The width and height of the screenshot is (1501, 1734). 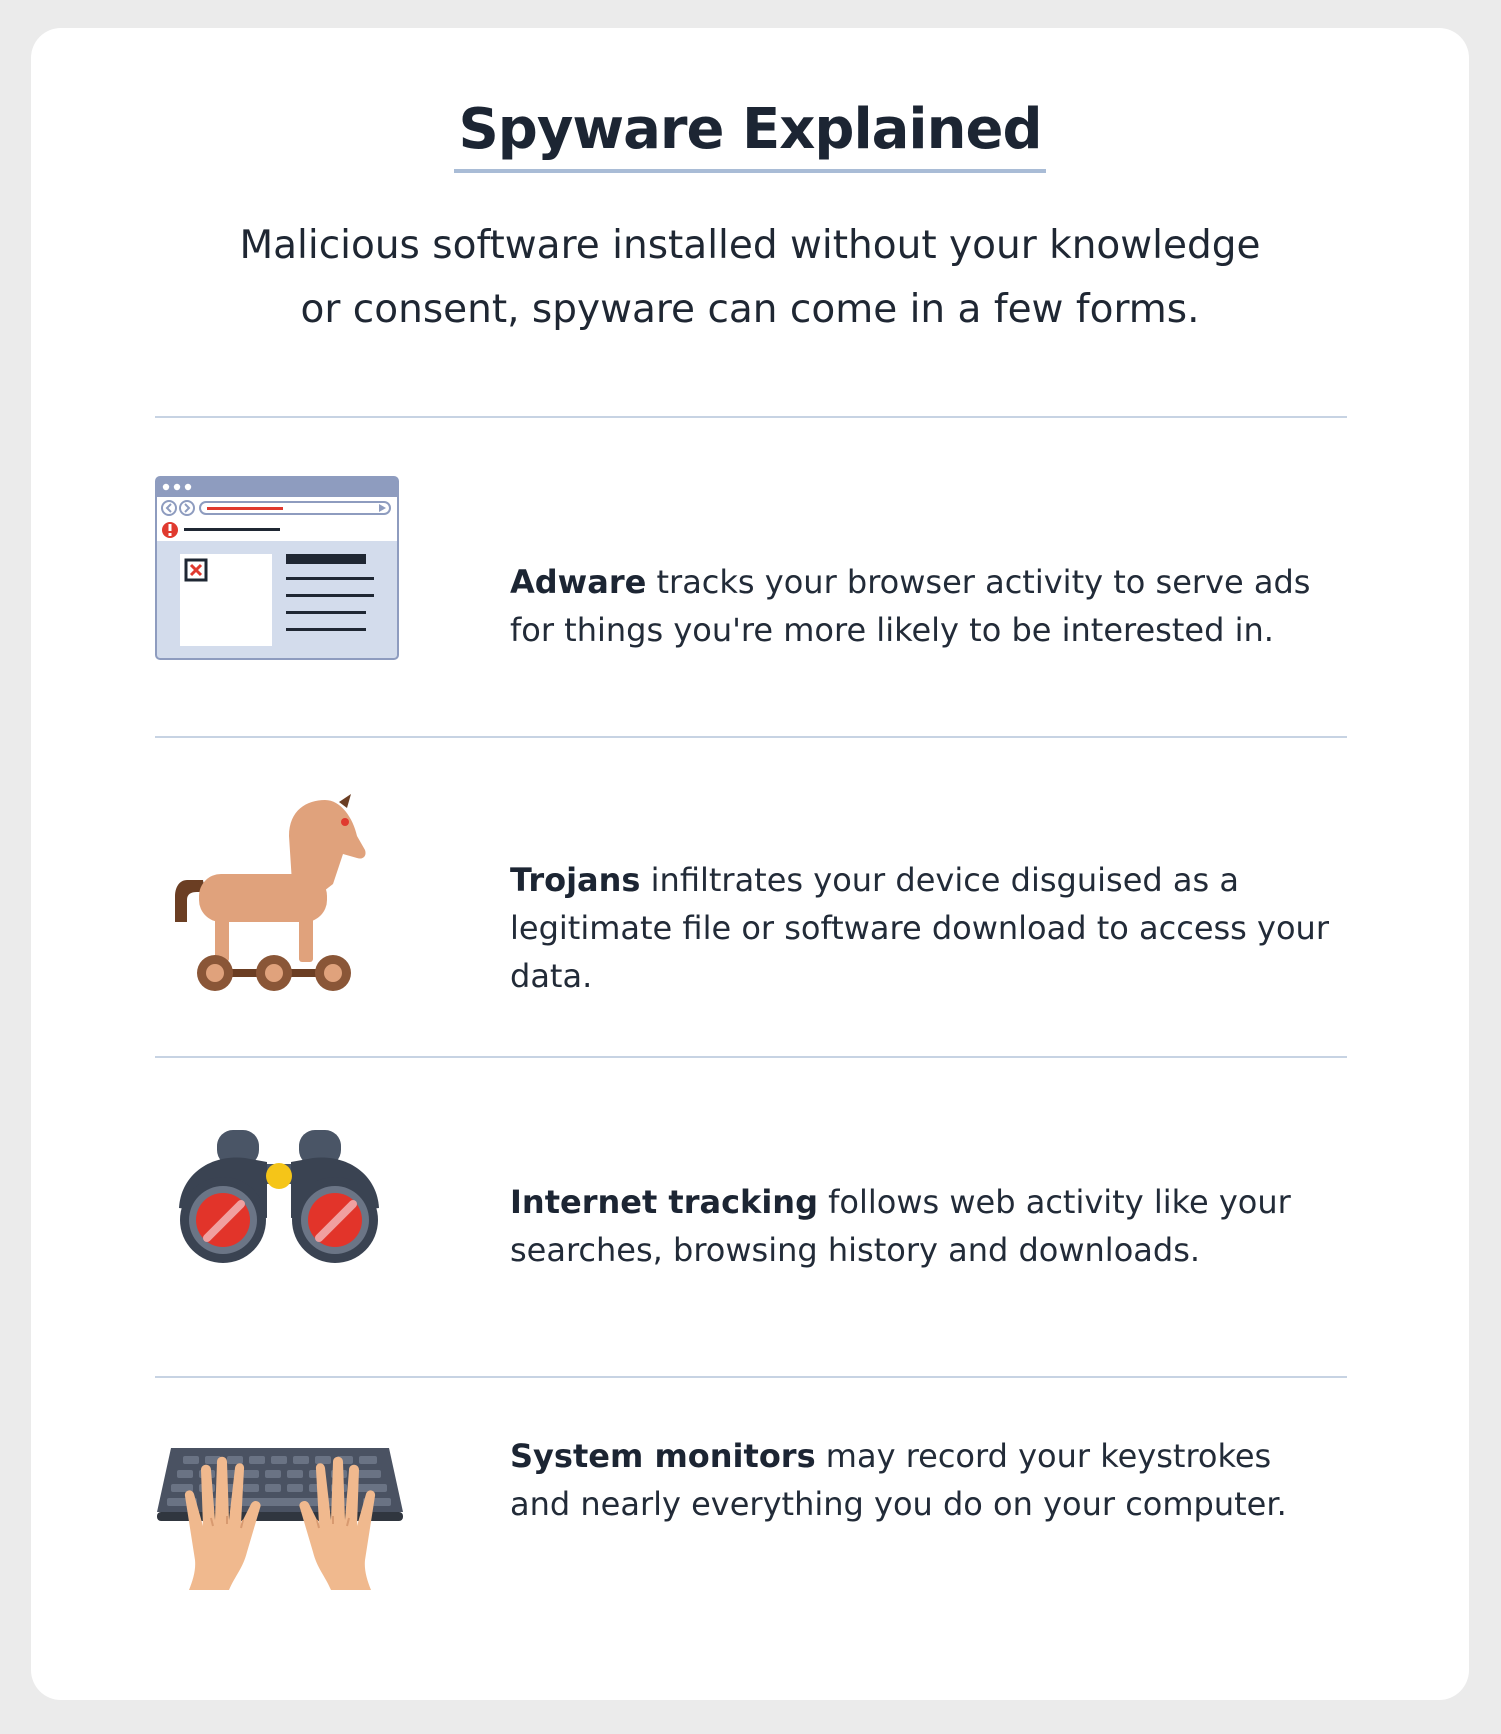 I want to click on browser-adware-icon, so click(x=277, y=568).